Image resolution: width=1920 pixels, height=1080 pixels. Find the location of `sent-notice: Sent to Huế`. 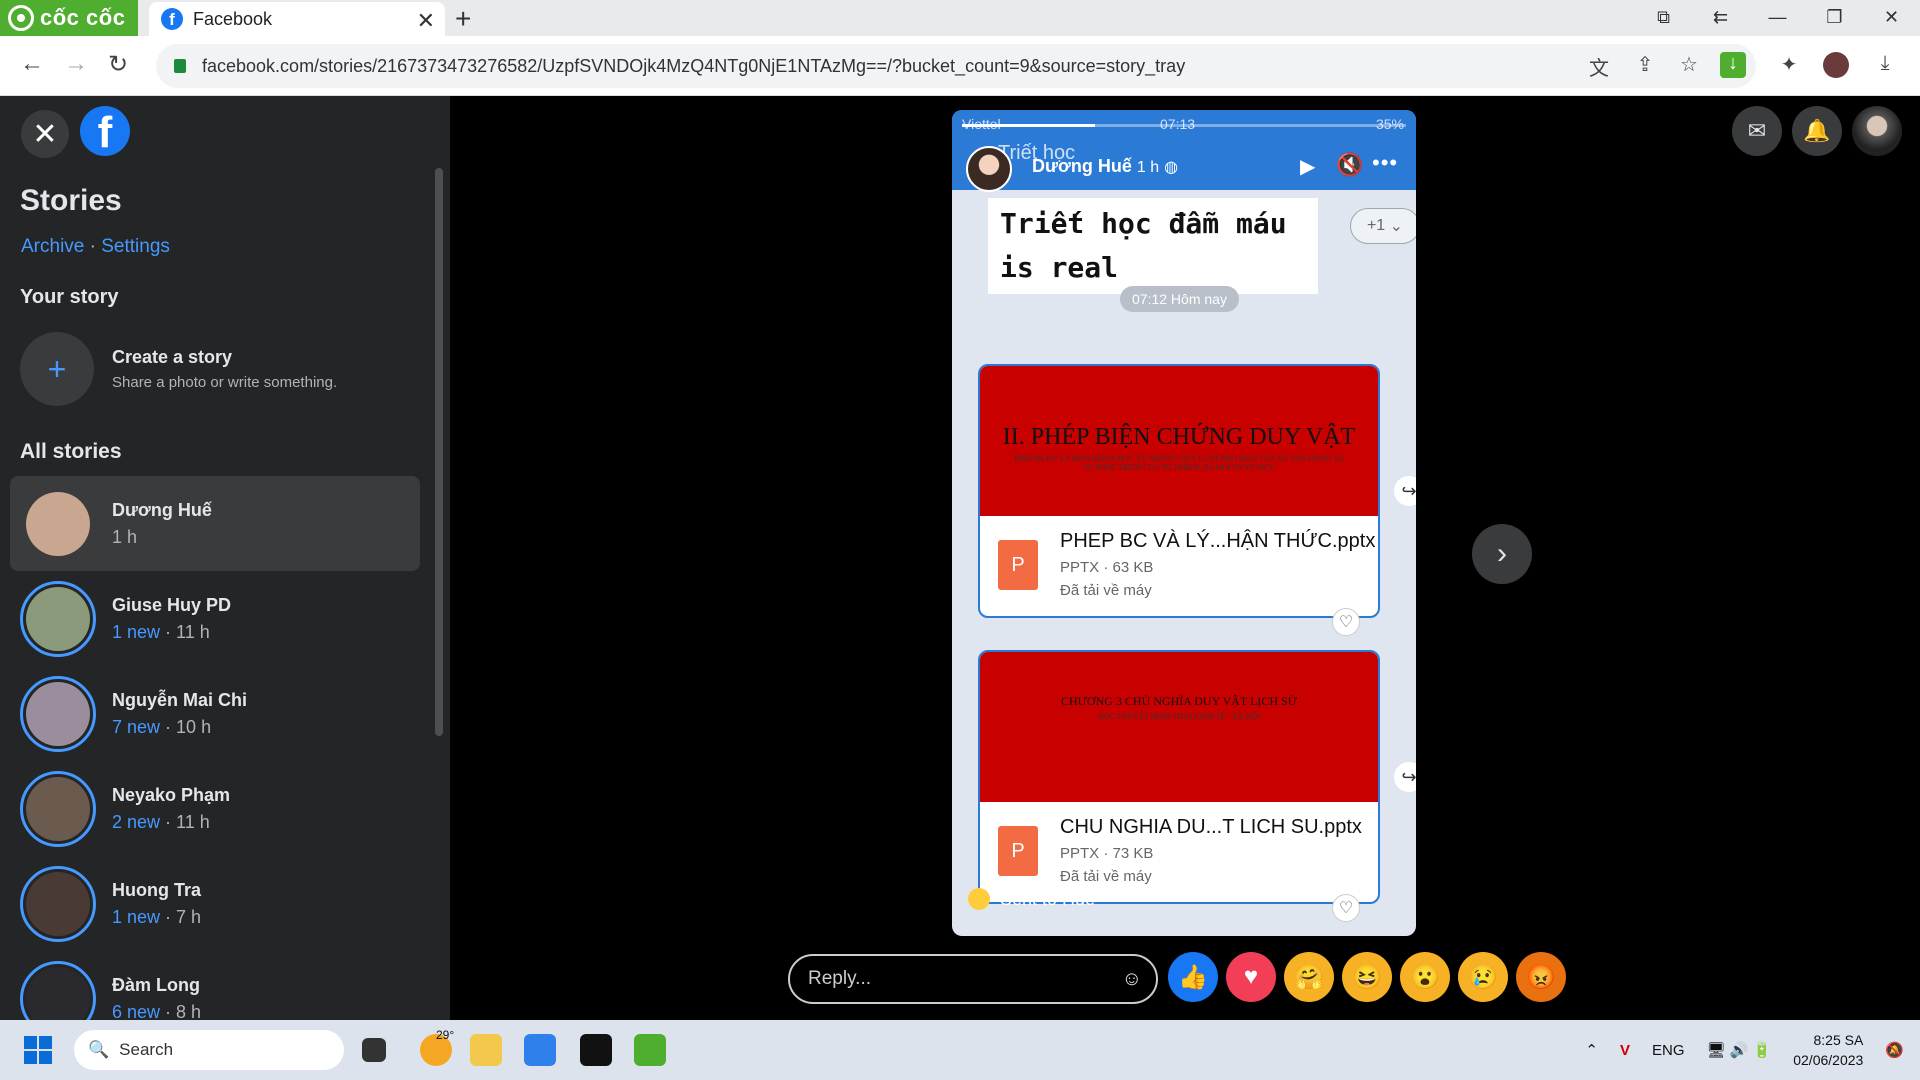

sent-notice: Sent to Huế is located at coordinates (1031, 899).